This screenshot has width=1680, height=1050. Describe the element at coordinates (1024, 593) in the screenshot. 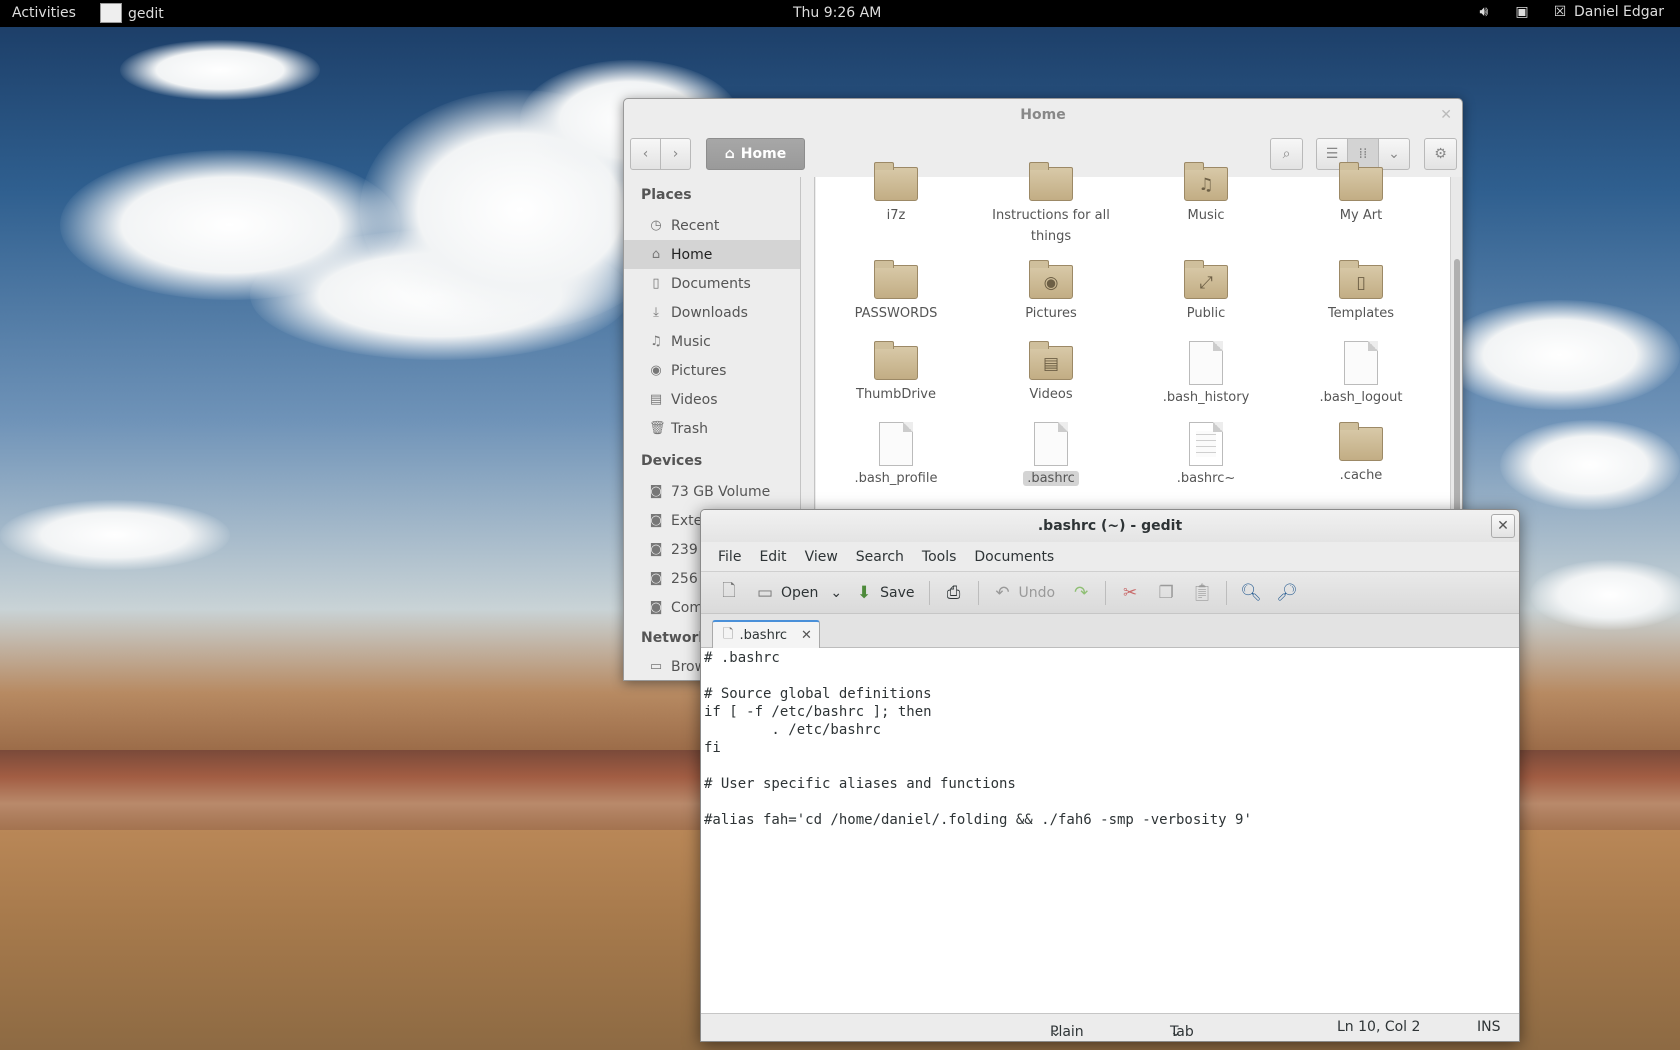

I see `undo-button: ↶ Undo` at that location.